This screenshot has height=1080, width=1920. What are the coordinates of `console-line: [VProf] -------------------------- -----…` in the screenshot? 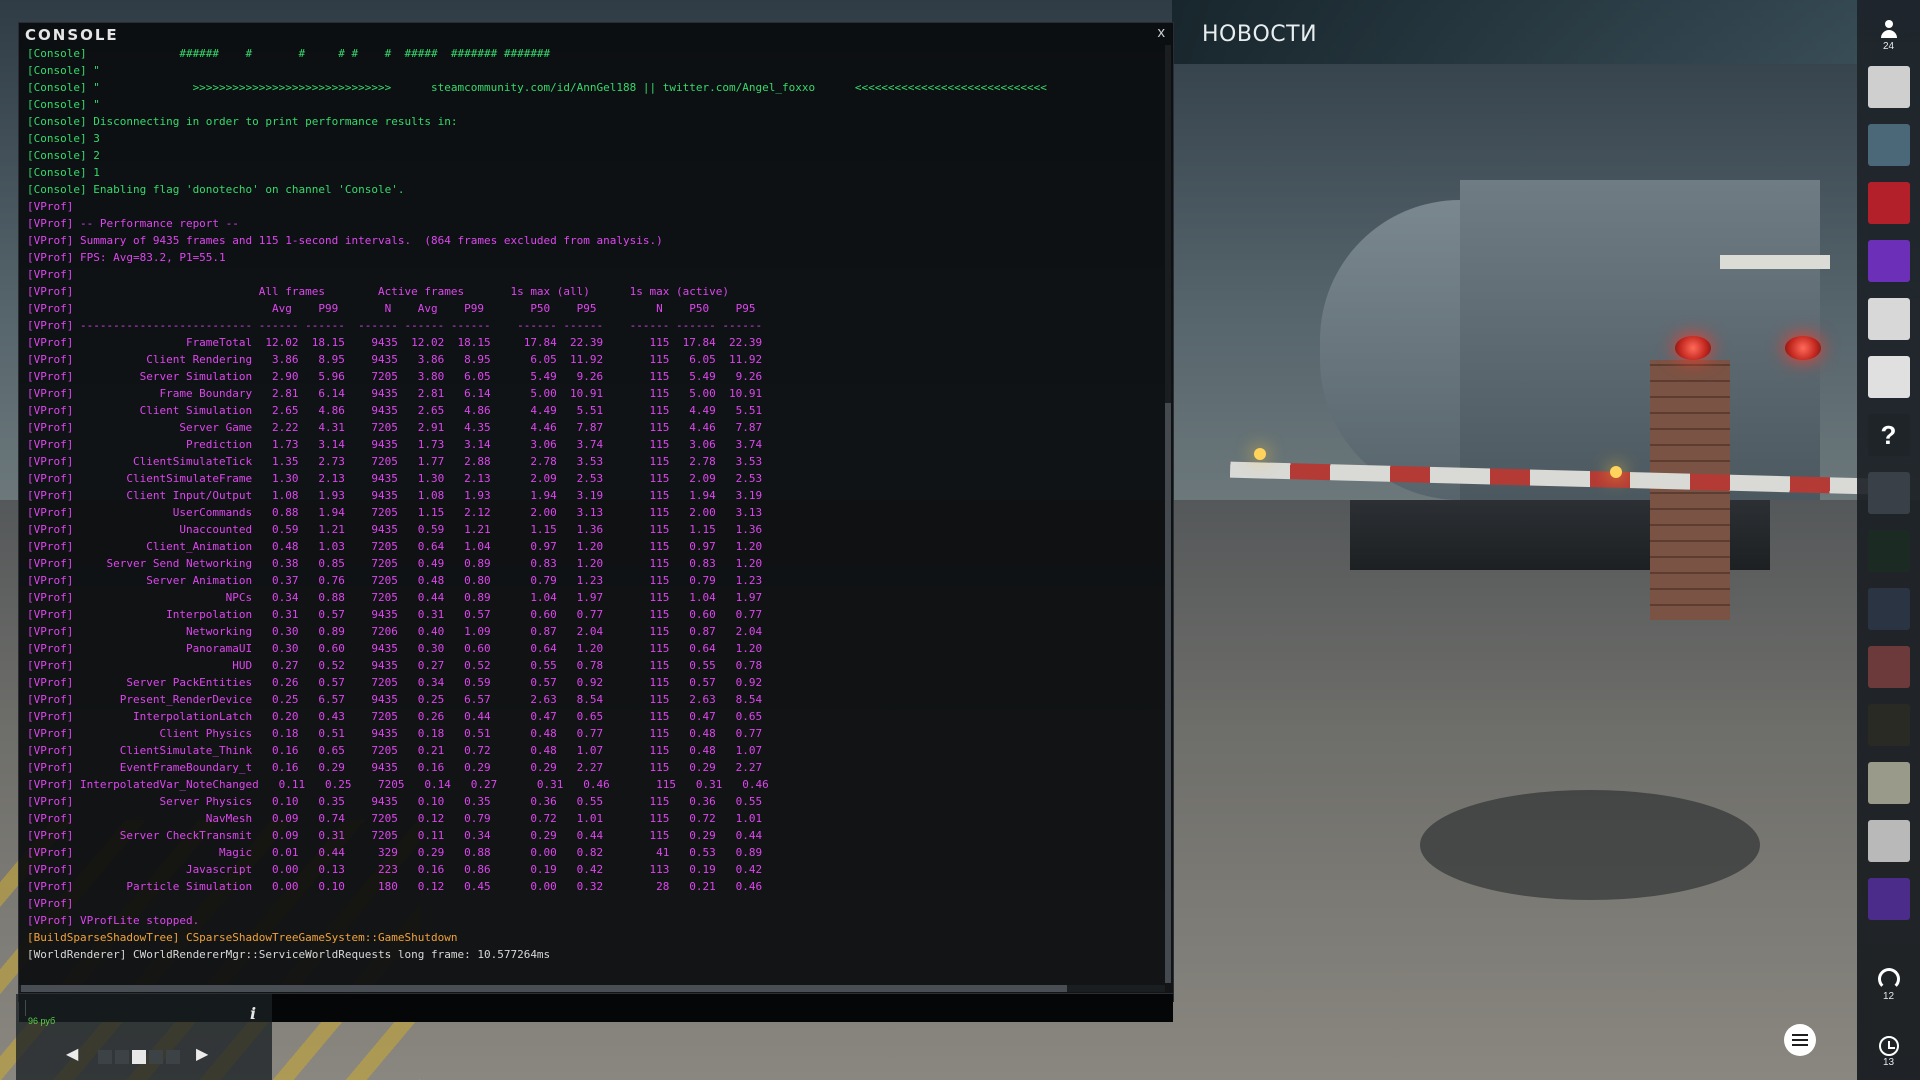 It's located at (395, 325).